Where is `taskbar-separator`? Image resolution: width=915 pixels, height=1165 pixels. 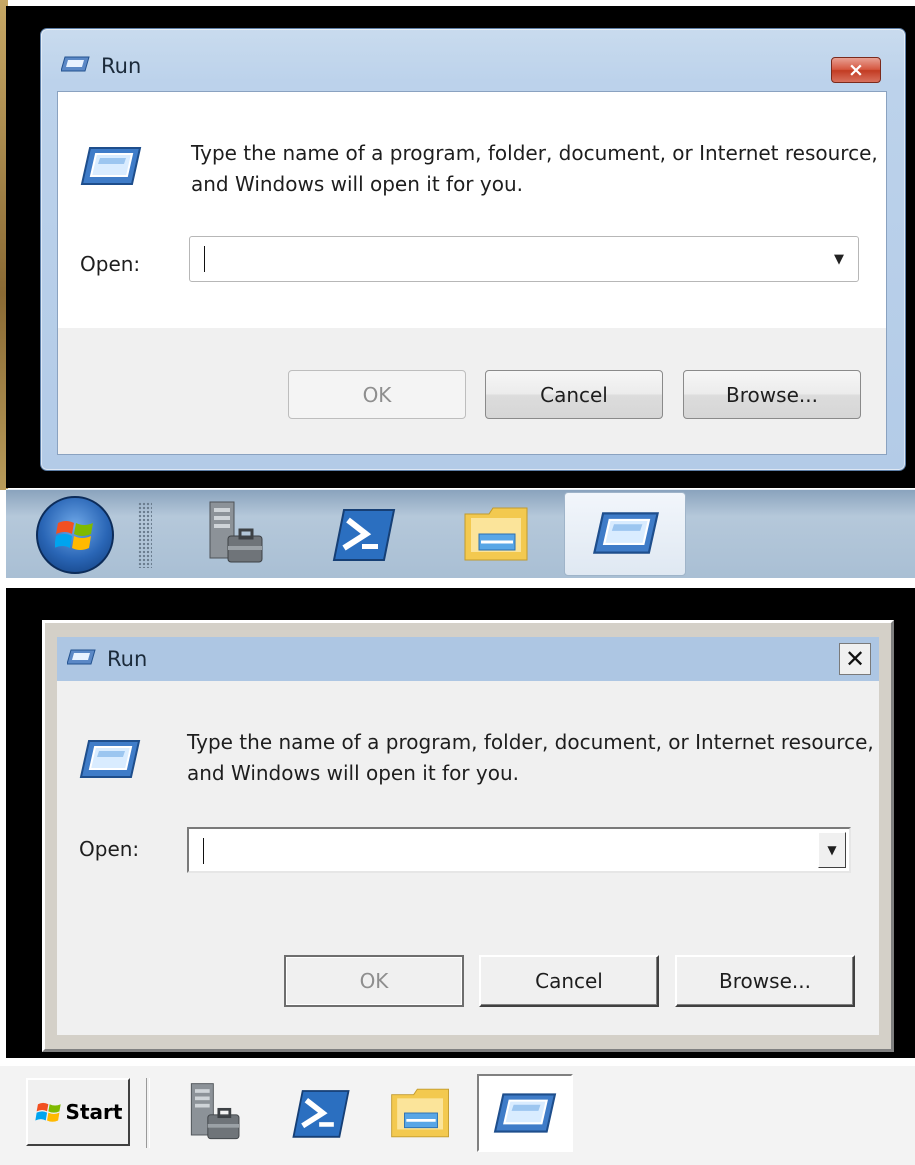
taskbar-separator is located at coordinates (148, 1113).